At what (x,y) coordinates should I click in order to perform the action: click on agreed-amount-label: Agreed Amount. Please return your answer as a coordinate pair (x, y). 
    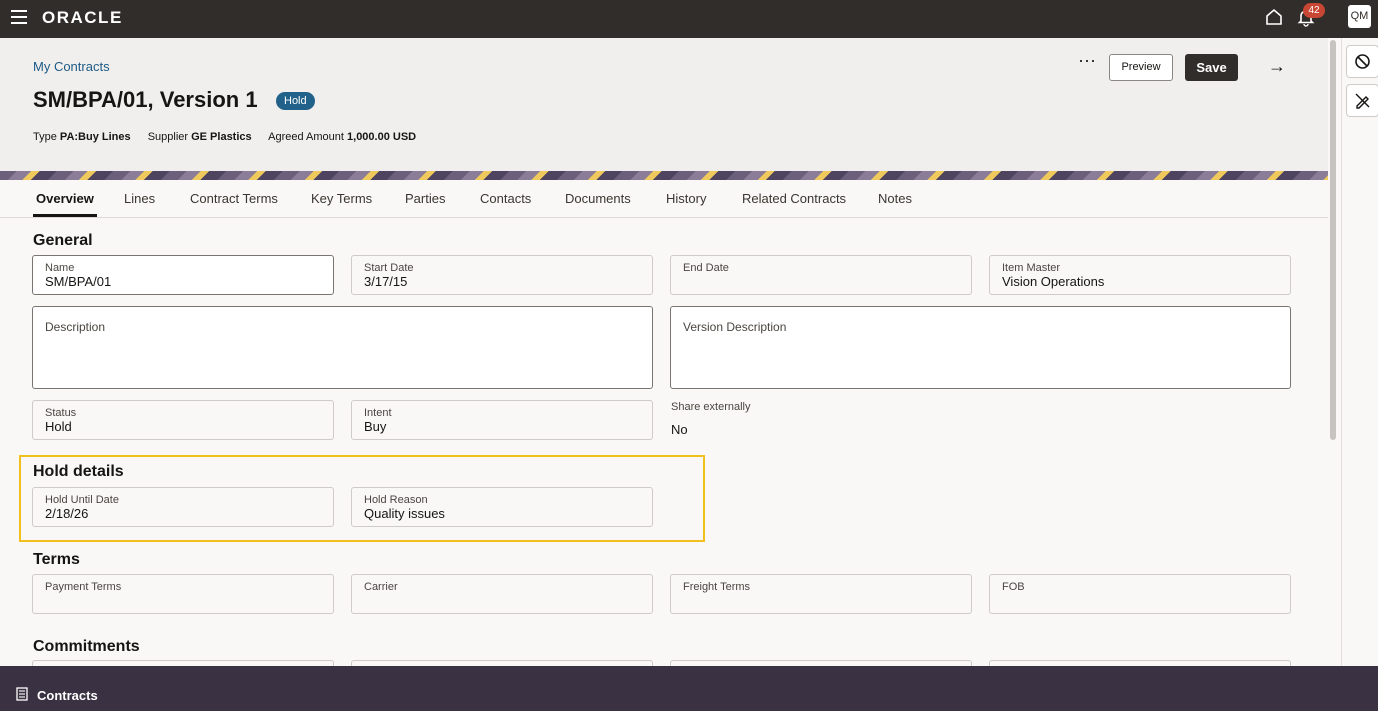
    Looking at the image, I should click on (306, 137).